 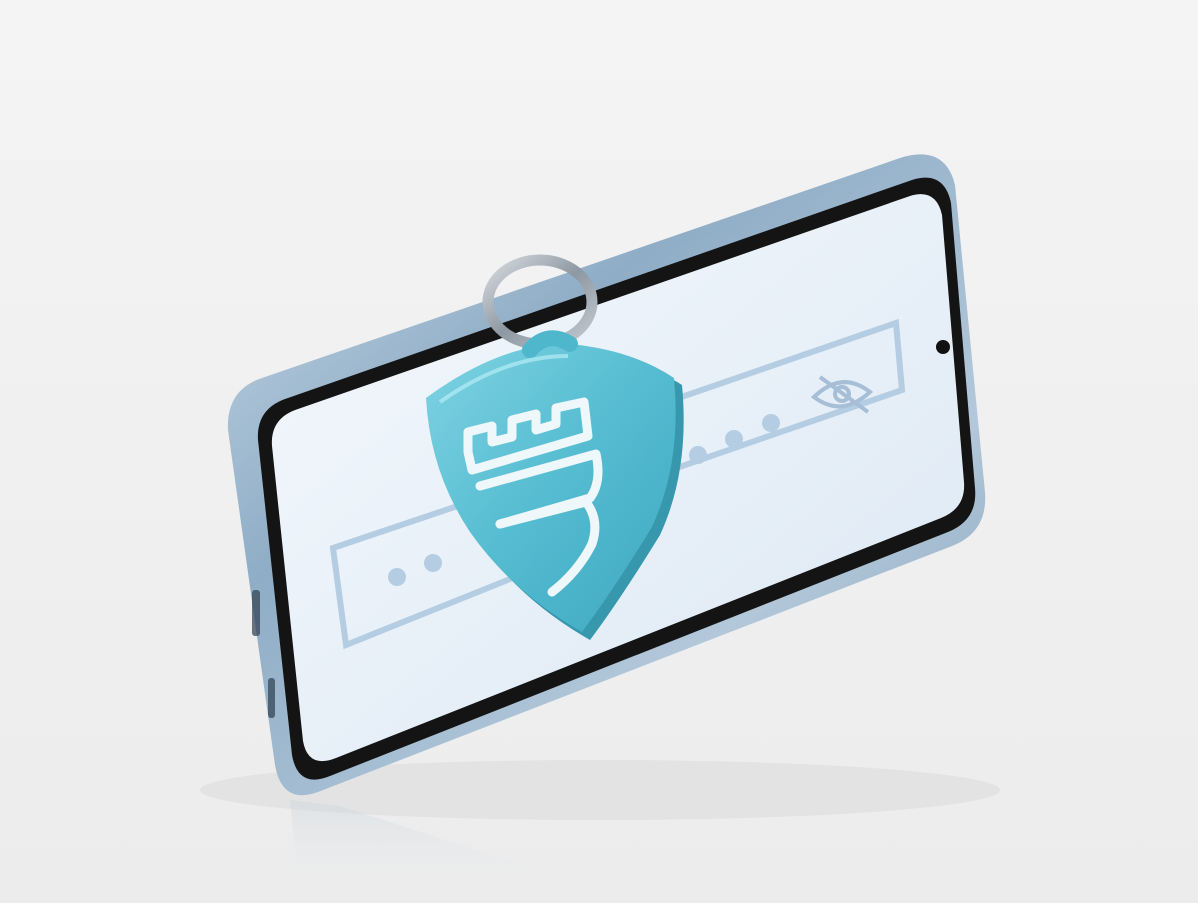 What do you see at coordinates (256, 613) in the screenshot?
I see `side-button-upper` at bounding box center [256, 613].